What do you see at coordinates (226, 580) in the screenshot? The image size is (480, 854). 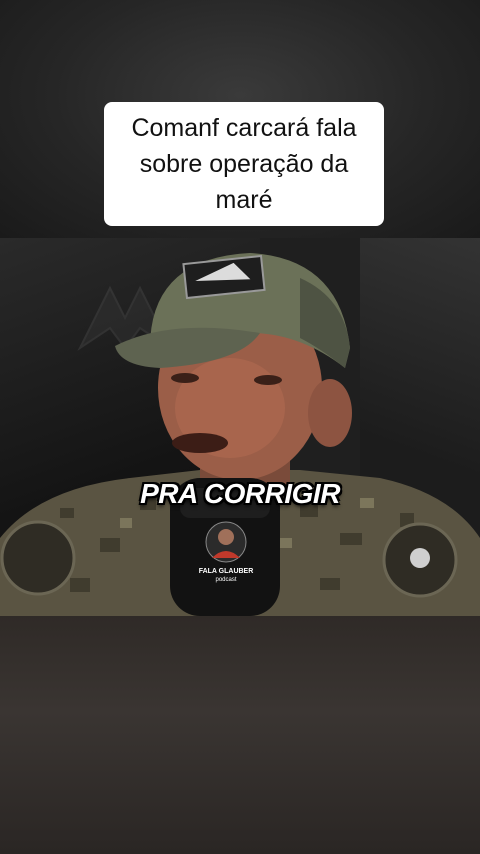 I see `podcast-logo-subtitle: podcast` at bounding box center [226, 580].